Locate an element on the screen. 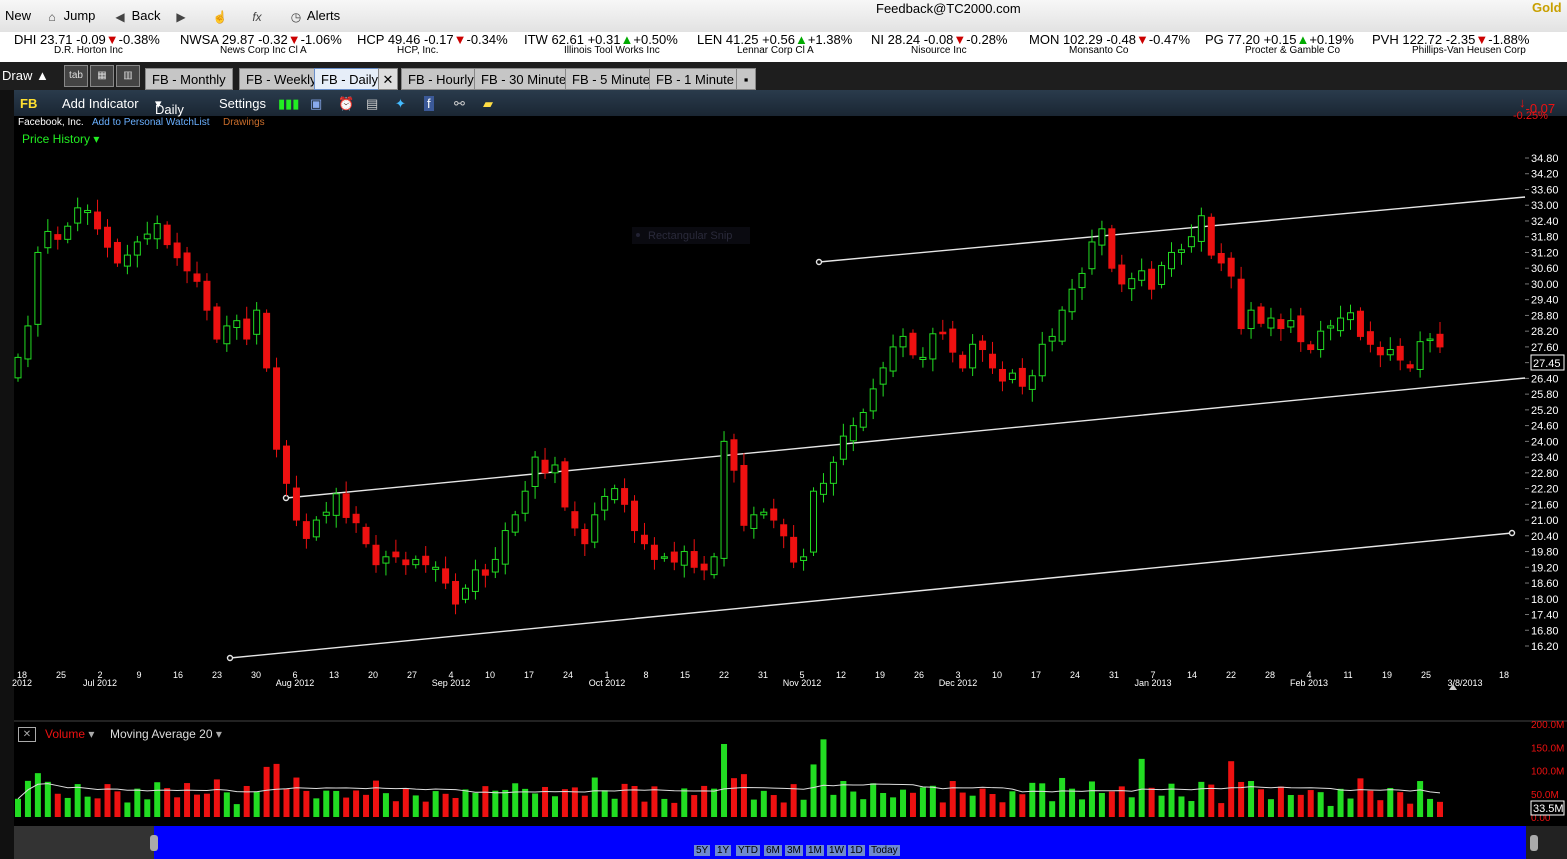 The height and width of the screenshot is (859, 1567). formula-button: fx is located at coordinates (257, 16).